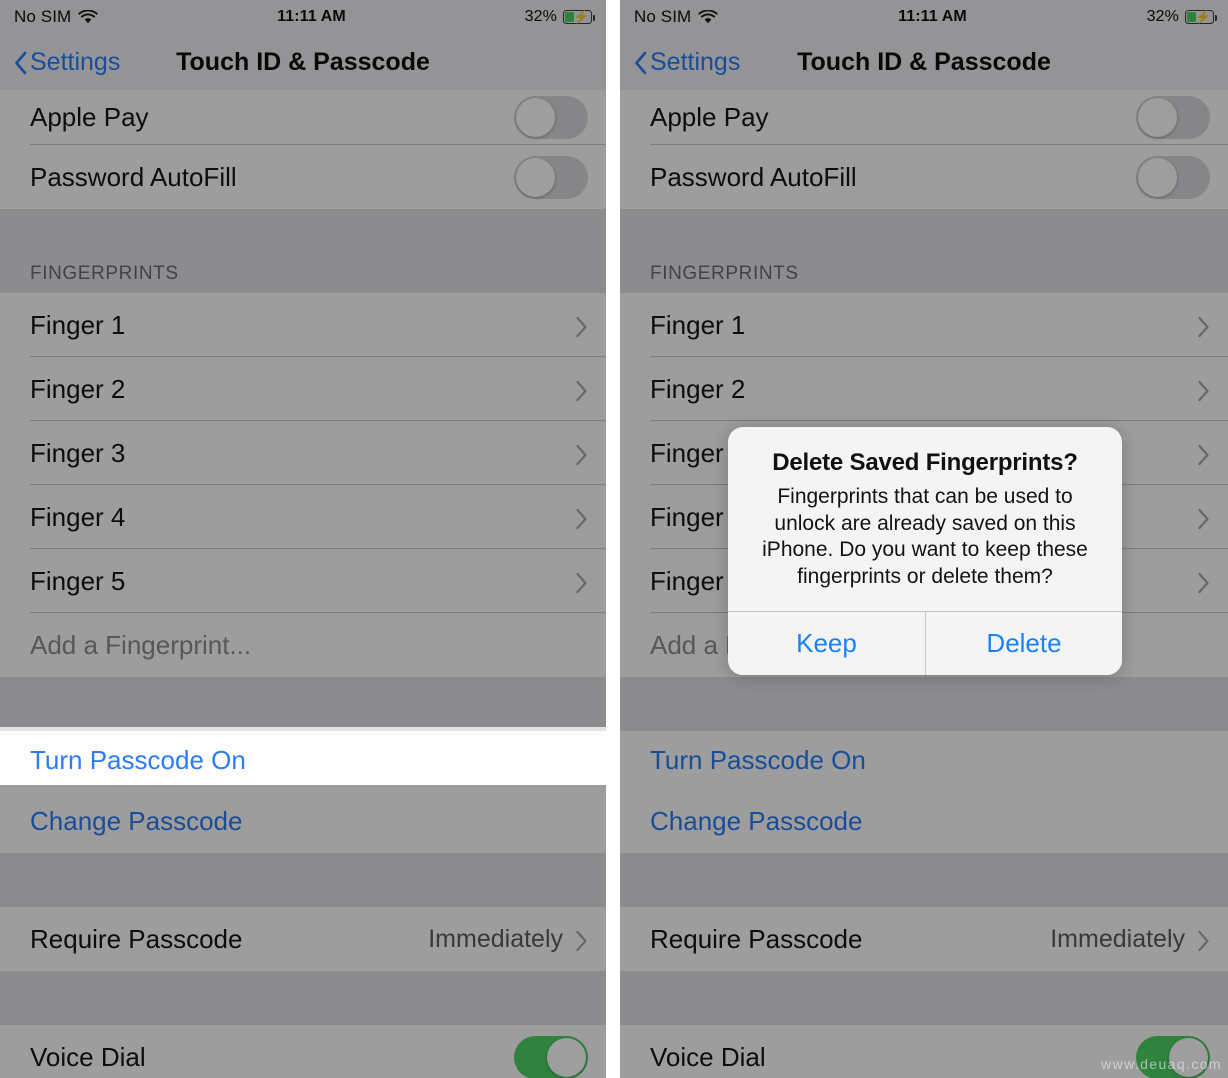 The image size is (1228, 1078). What do you see at coordinates (925, 462) in the screenshot?
I see `alert-title: Delete Saved Fingerprints?` at bounding box center [925, 462].